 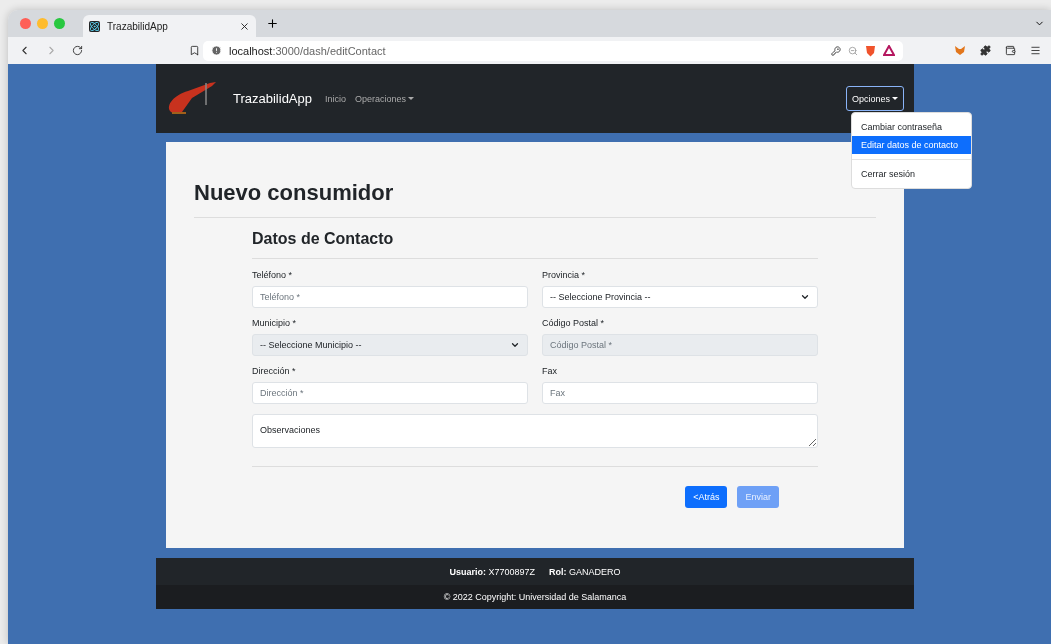 I want to click on section-title: Datos de Contacto, so click(x=535, y=244).